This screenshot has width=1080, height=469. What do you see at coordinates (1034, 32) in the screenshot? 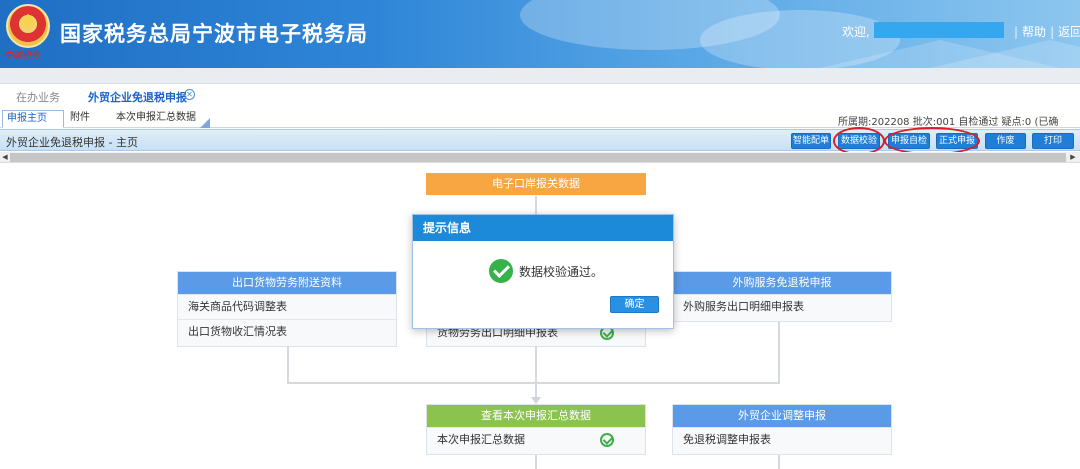
I see `help-link: 帮助` at bounding box center [1034, 32].